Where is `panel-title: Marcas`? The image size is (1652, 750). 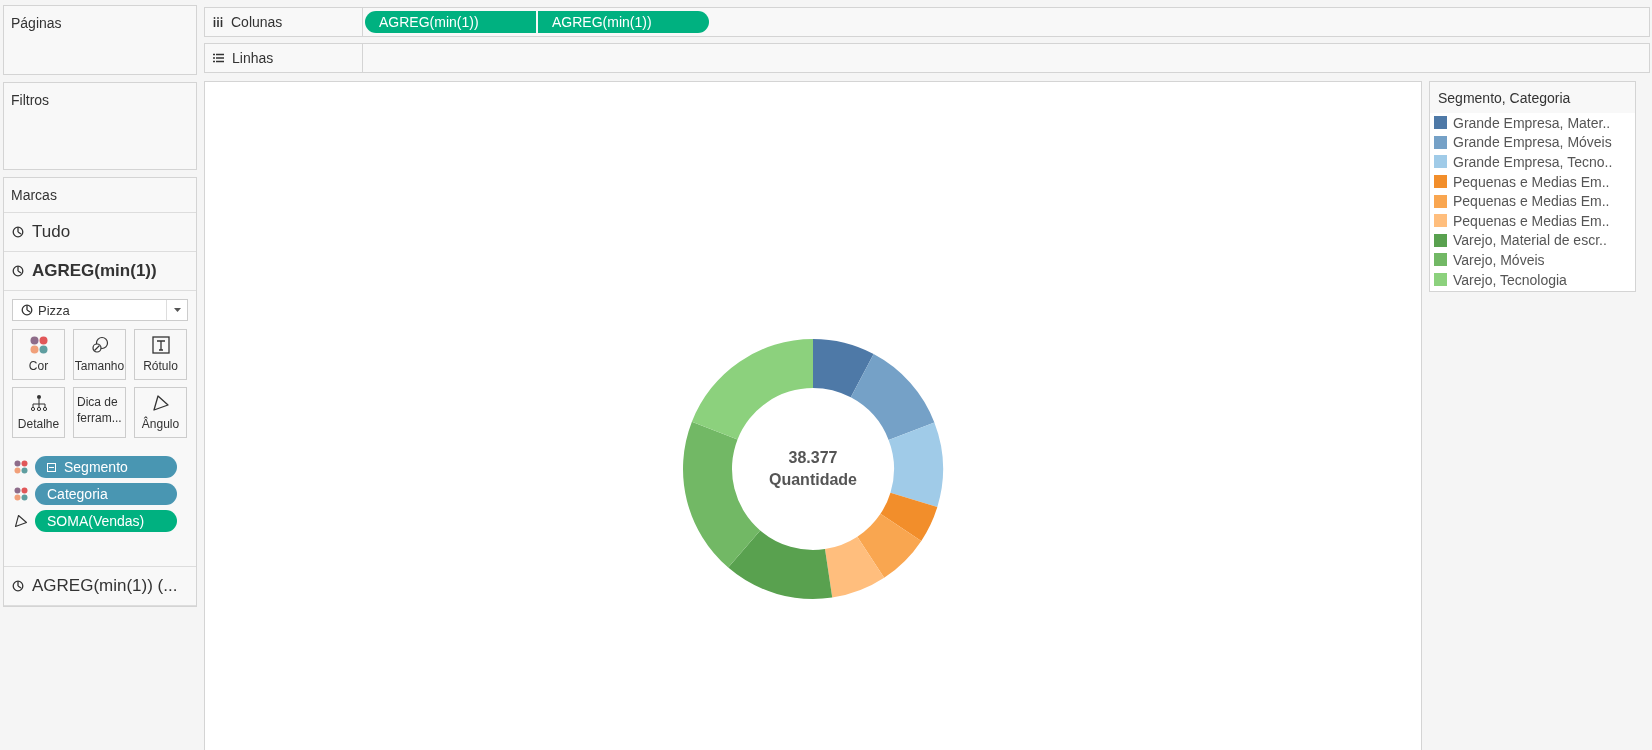
panel-title: Marcas is located at coordinates (100, 195).